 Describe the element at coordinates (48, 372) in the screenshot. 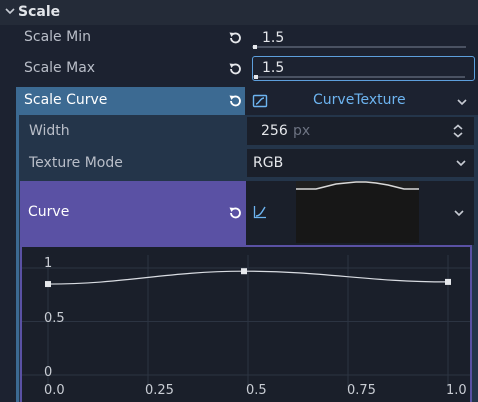

I see `y-tick-label: 0` at that location.